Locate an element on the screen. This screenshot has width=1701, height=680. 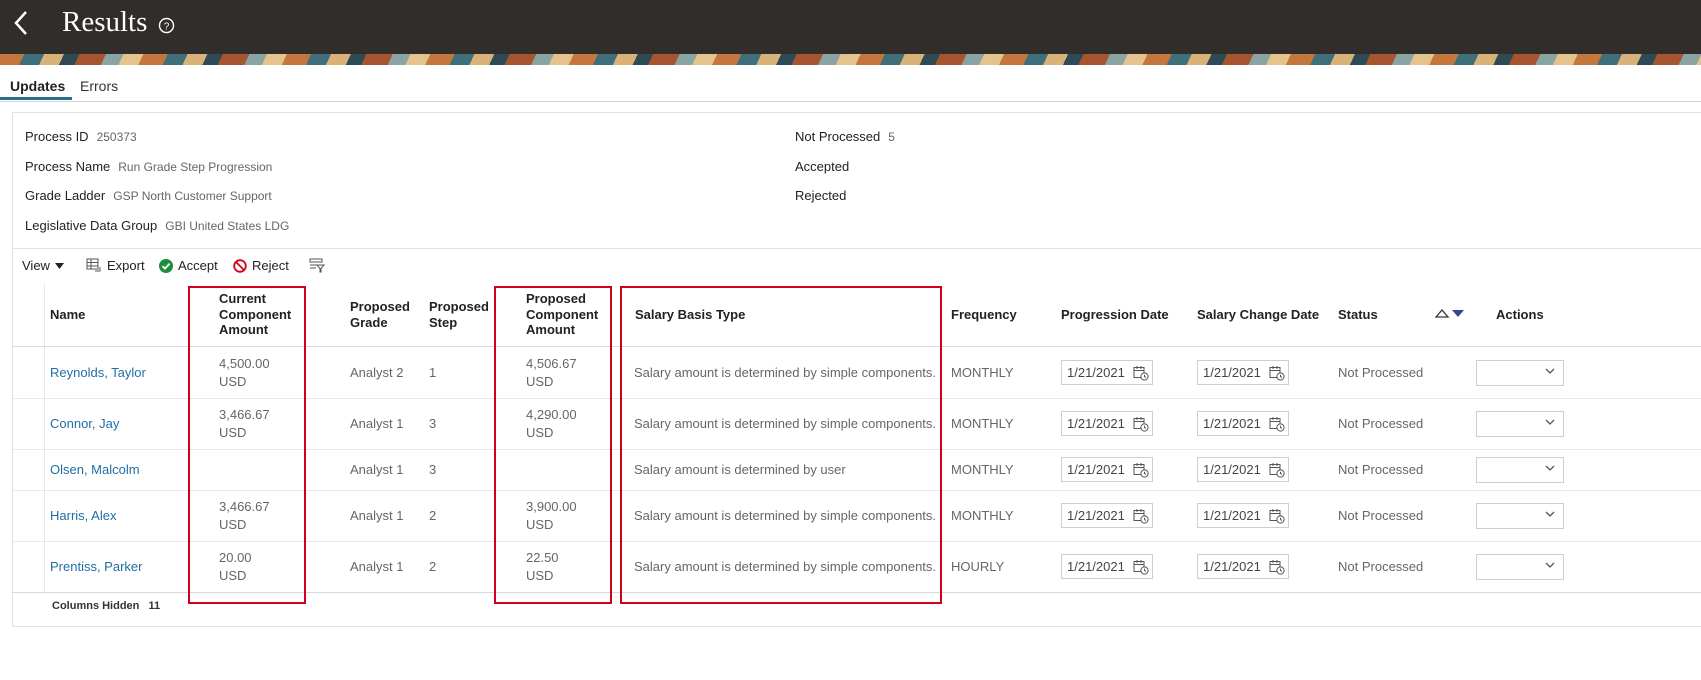
accepted-label: Accepted is located at coordinates (822, 166).